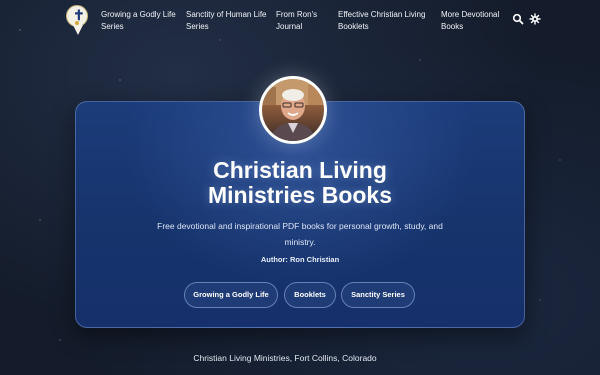  I want to click on sanctity-series-button: Sanctity Series, so click(378, 295).